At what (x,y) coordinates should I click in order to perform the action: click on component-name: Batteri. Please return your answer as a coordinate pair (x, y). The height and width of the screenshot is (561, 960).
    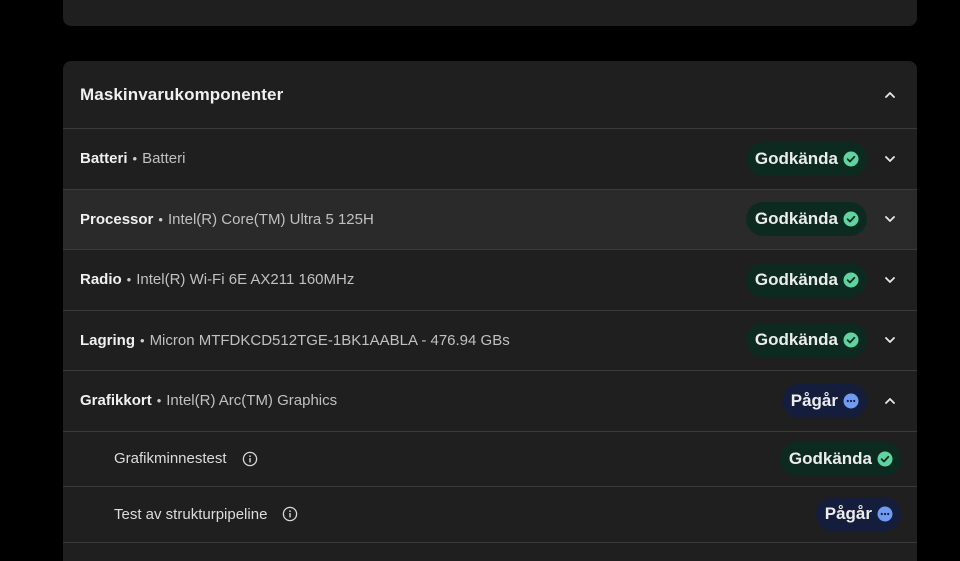
    Looking at the image, I should click on (104, 159).